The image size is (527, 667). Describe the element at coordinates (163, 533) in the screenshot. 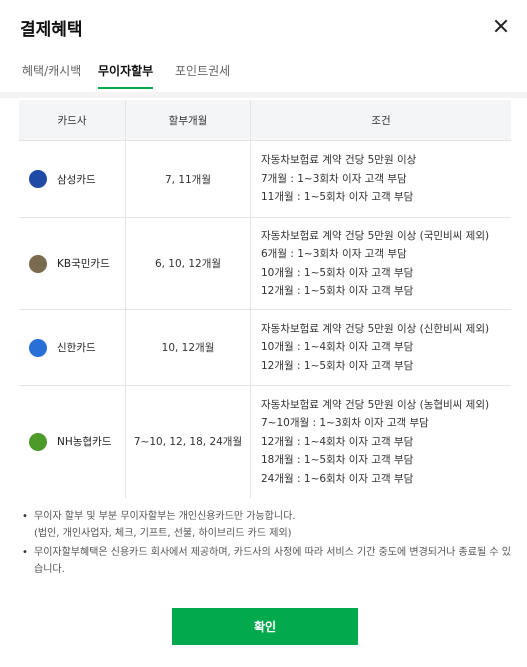

I see `note-text: (법인, 개인사업자, 체크, 기프트, 선불, 하이브리드 카드 제외)` at that location.